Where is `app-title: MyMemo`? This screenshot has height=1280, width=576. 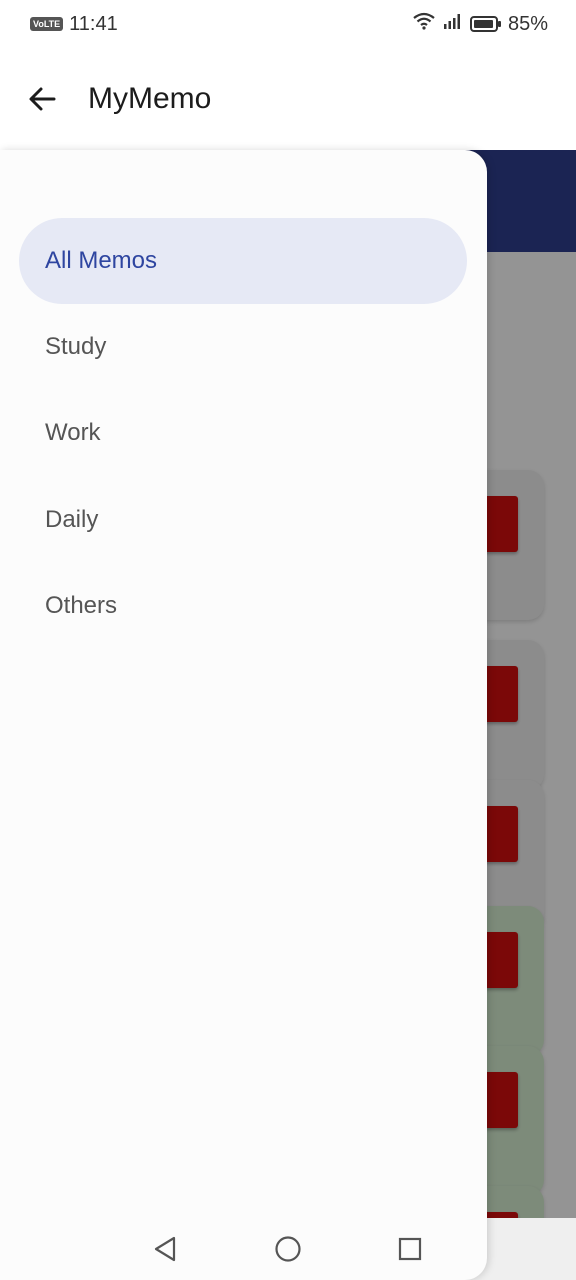
app-title: MyMemo is located at coordinates (150, 98).